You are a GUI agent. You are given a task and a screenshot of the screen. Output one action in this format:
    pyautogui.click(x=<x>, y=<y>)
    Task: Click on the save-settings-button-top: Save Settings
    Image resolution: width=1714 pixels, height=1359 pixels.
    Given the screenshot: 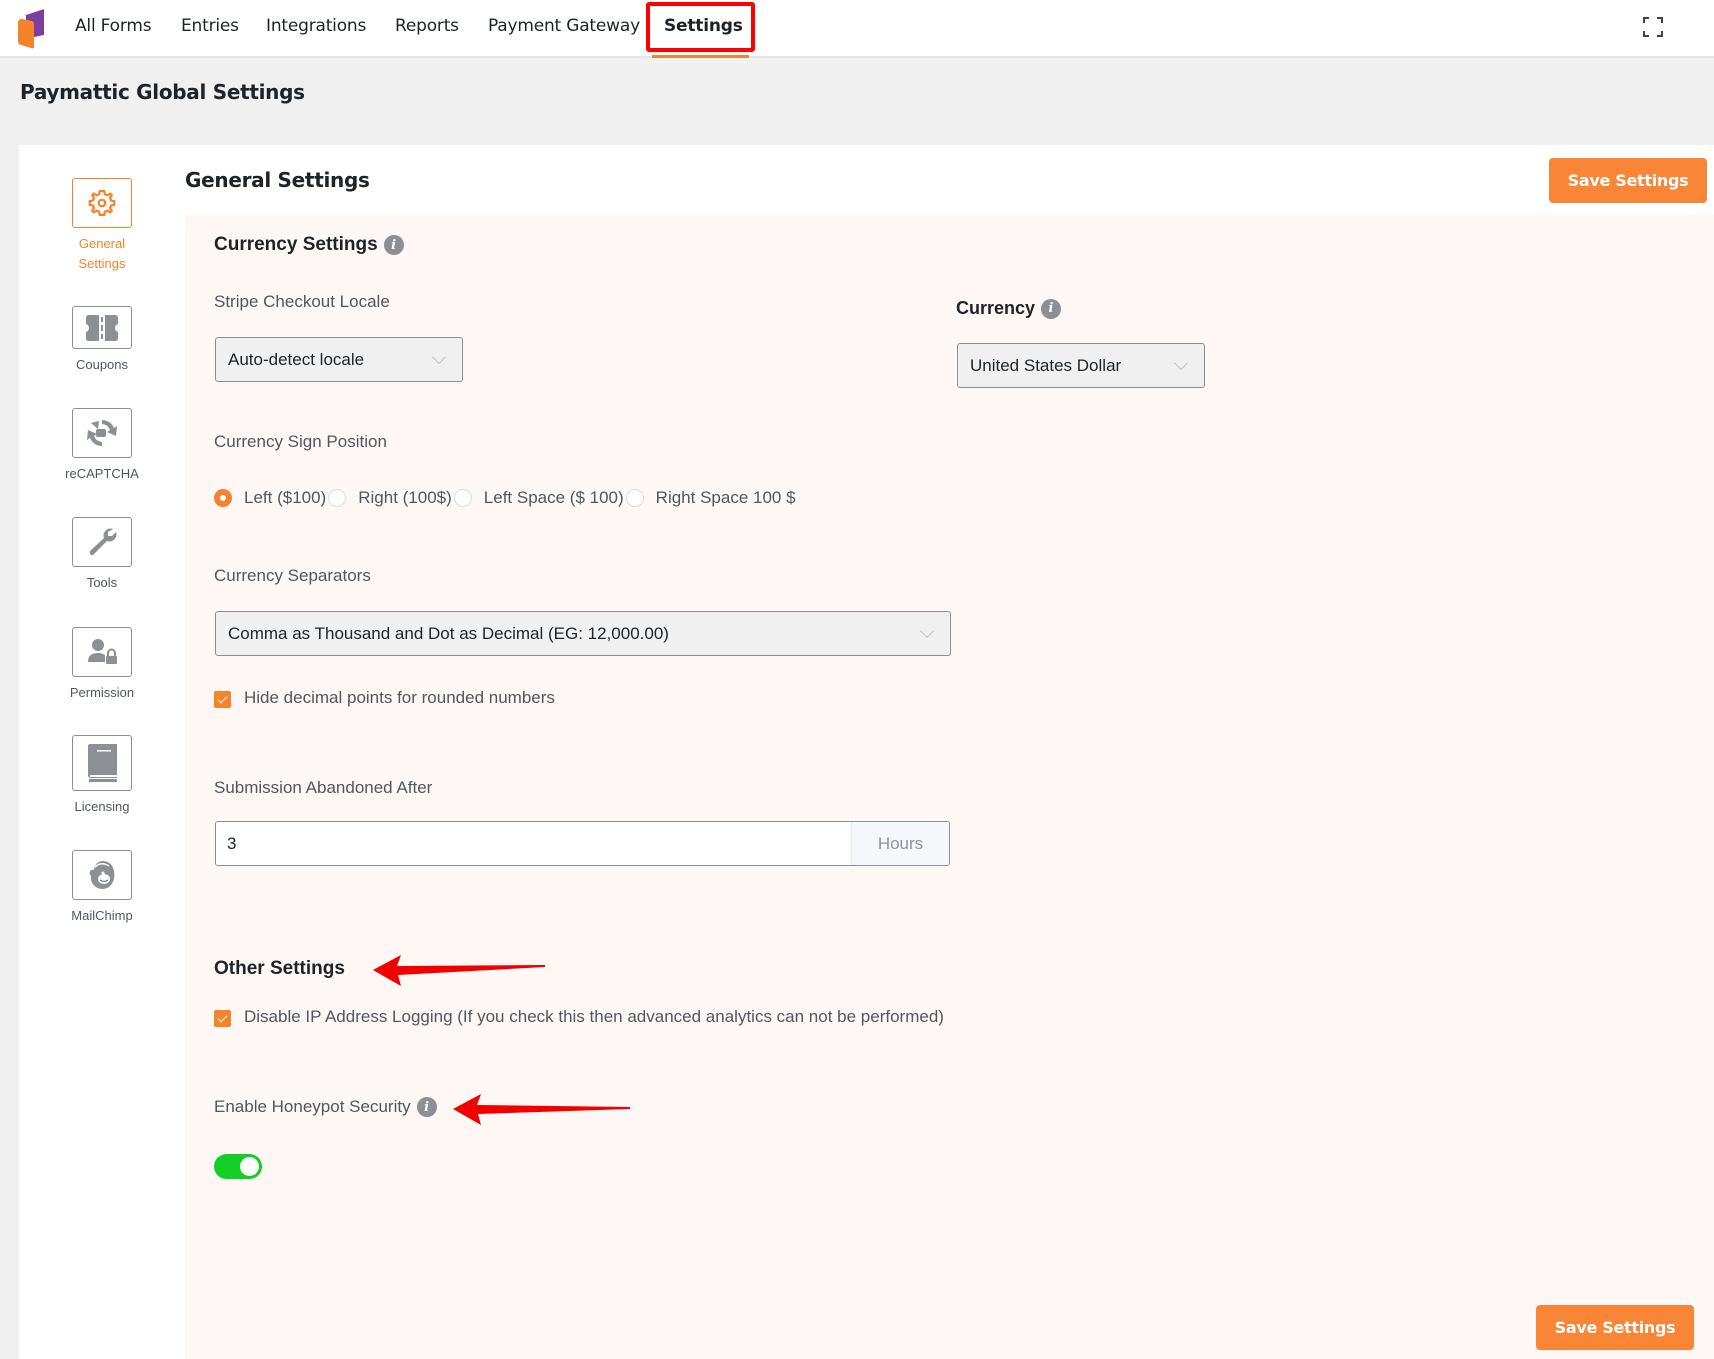 What is the action you would take?
    pyautogui.click(x=1628, y=180)
    